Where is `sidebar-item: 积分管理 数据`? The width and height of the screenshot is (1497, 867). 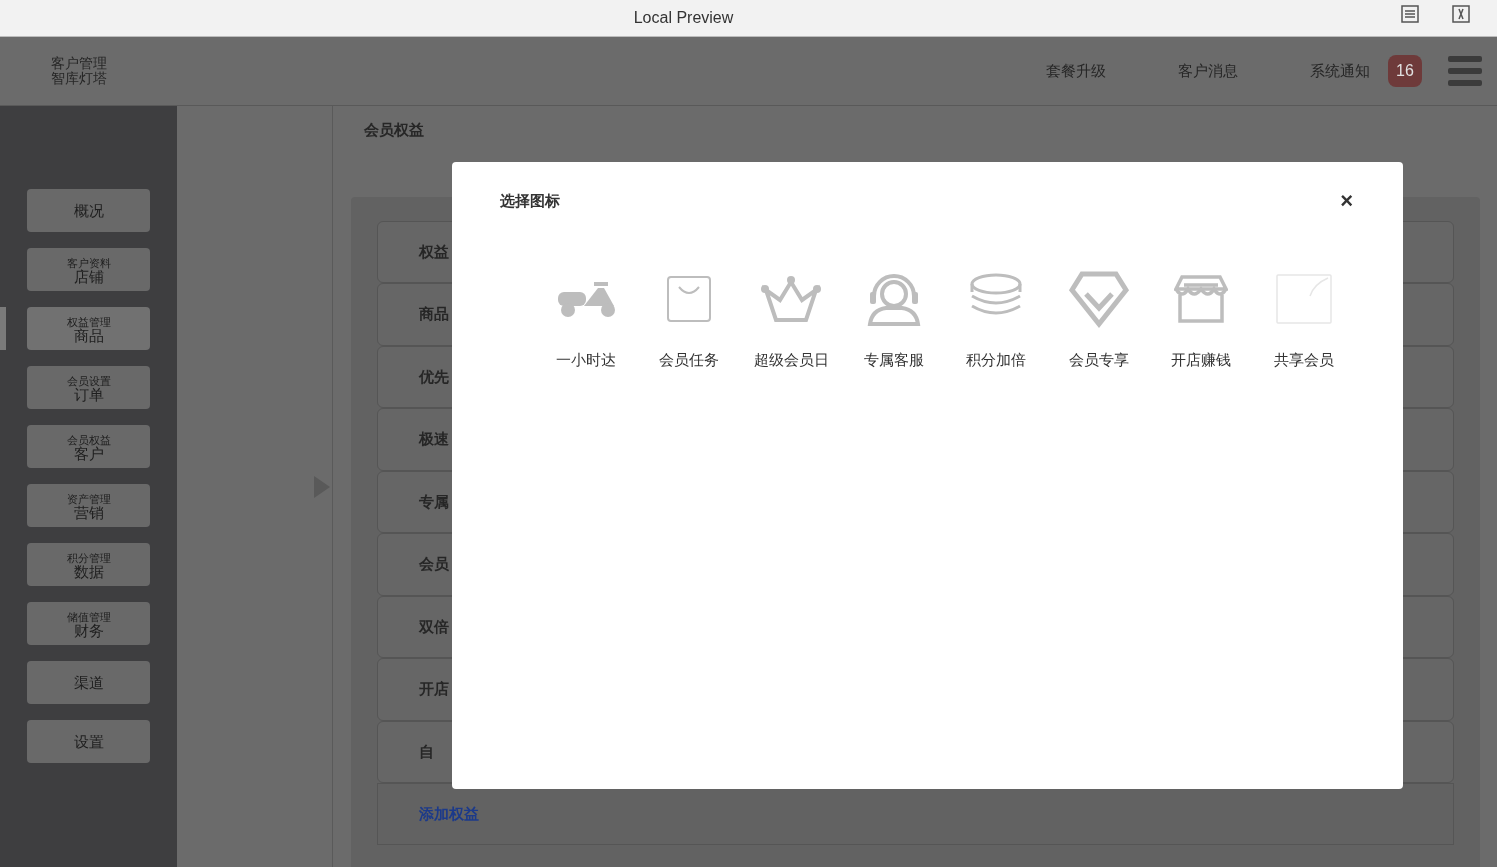
sidebar-item: 积分管理 数据 is located at coordinates (88, 564).